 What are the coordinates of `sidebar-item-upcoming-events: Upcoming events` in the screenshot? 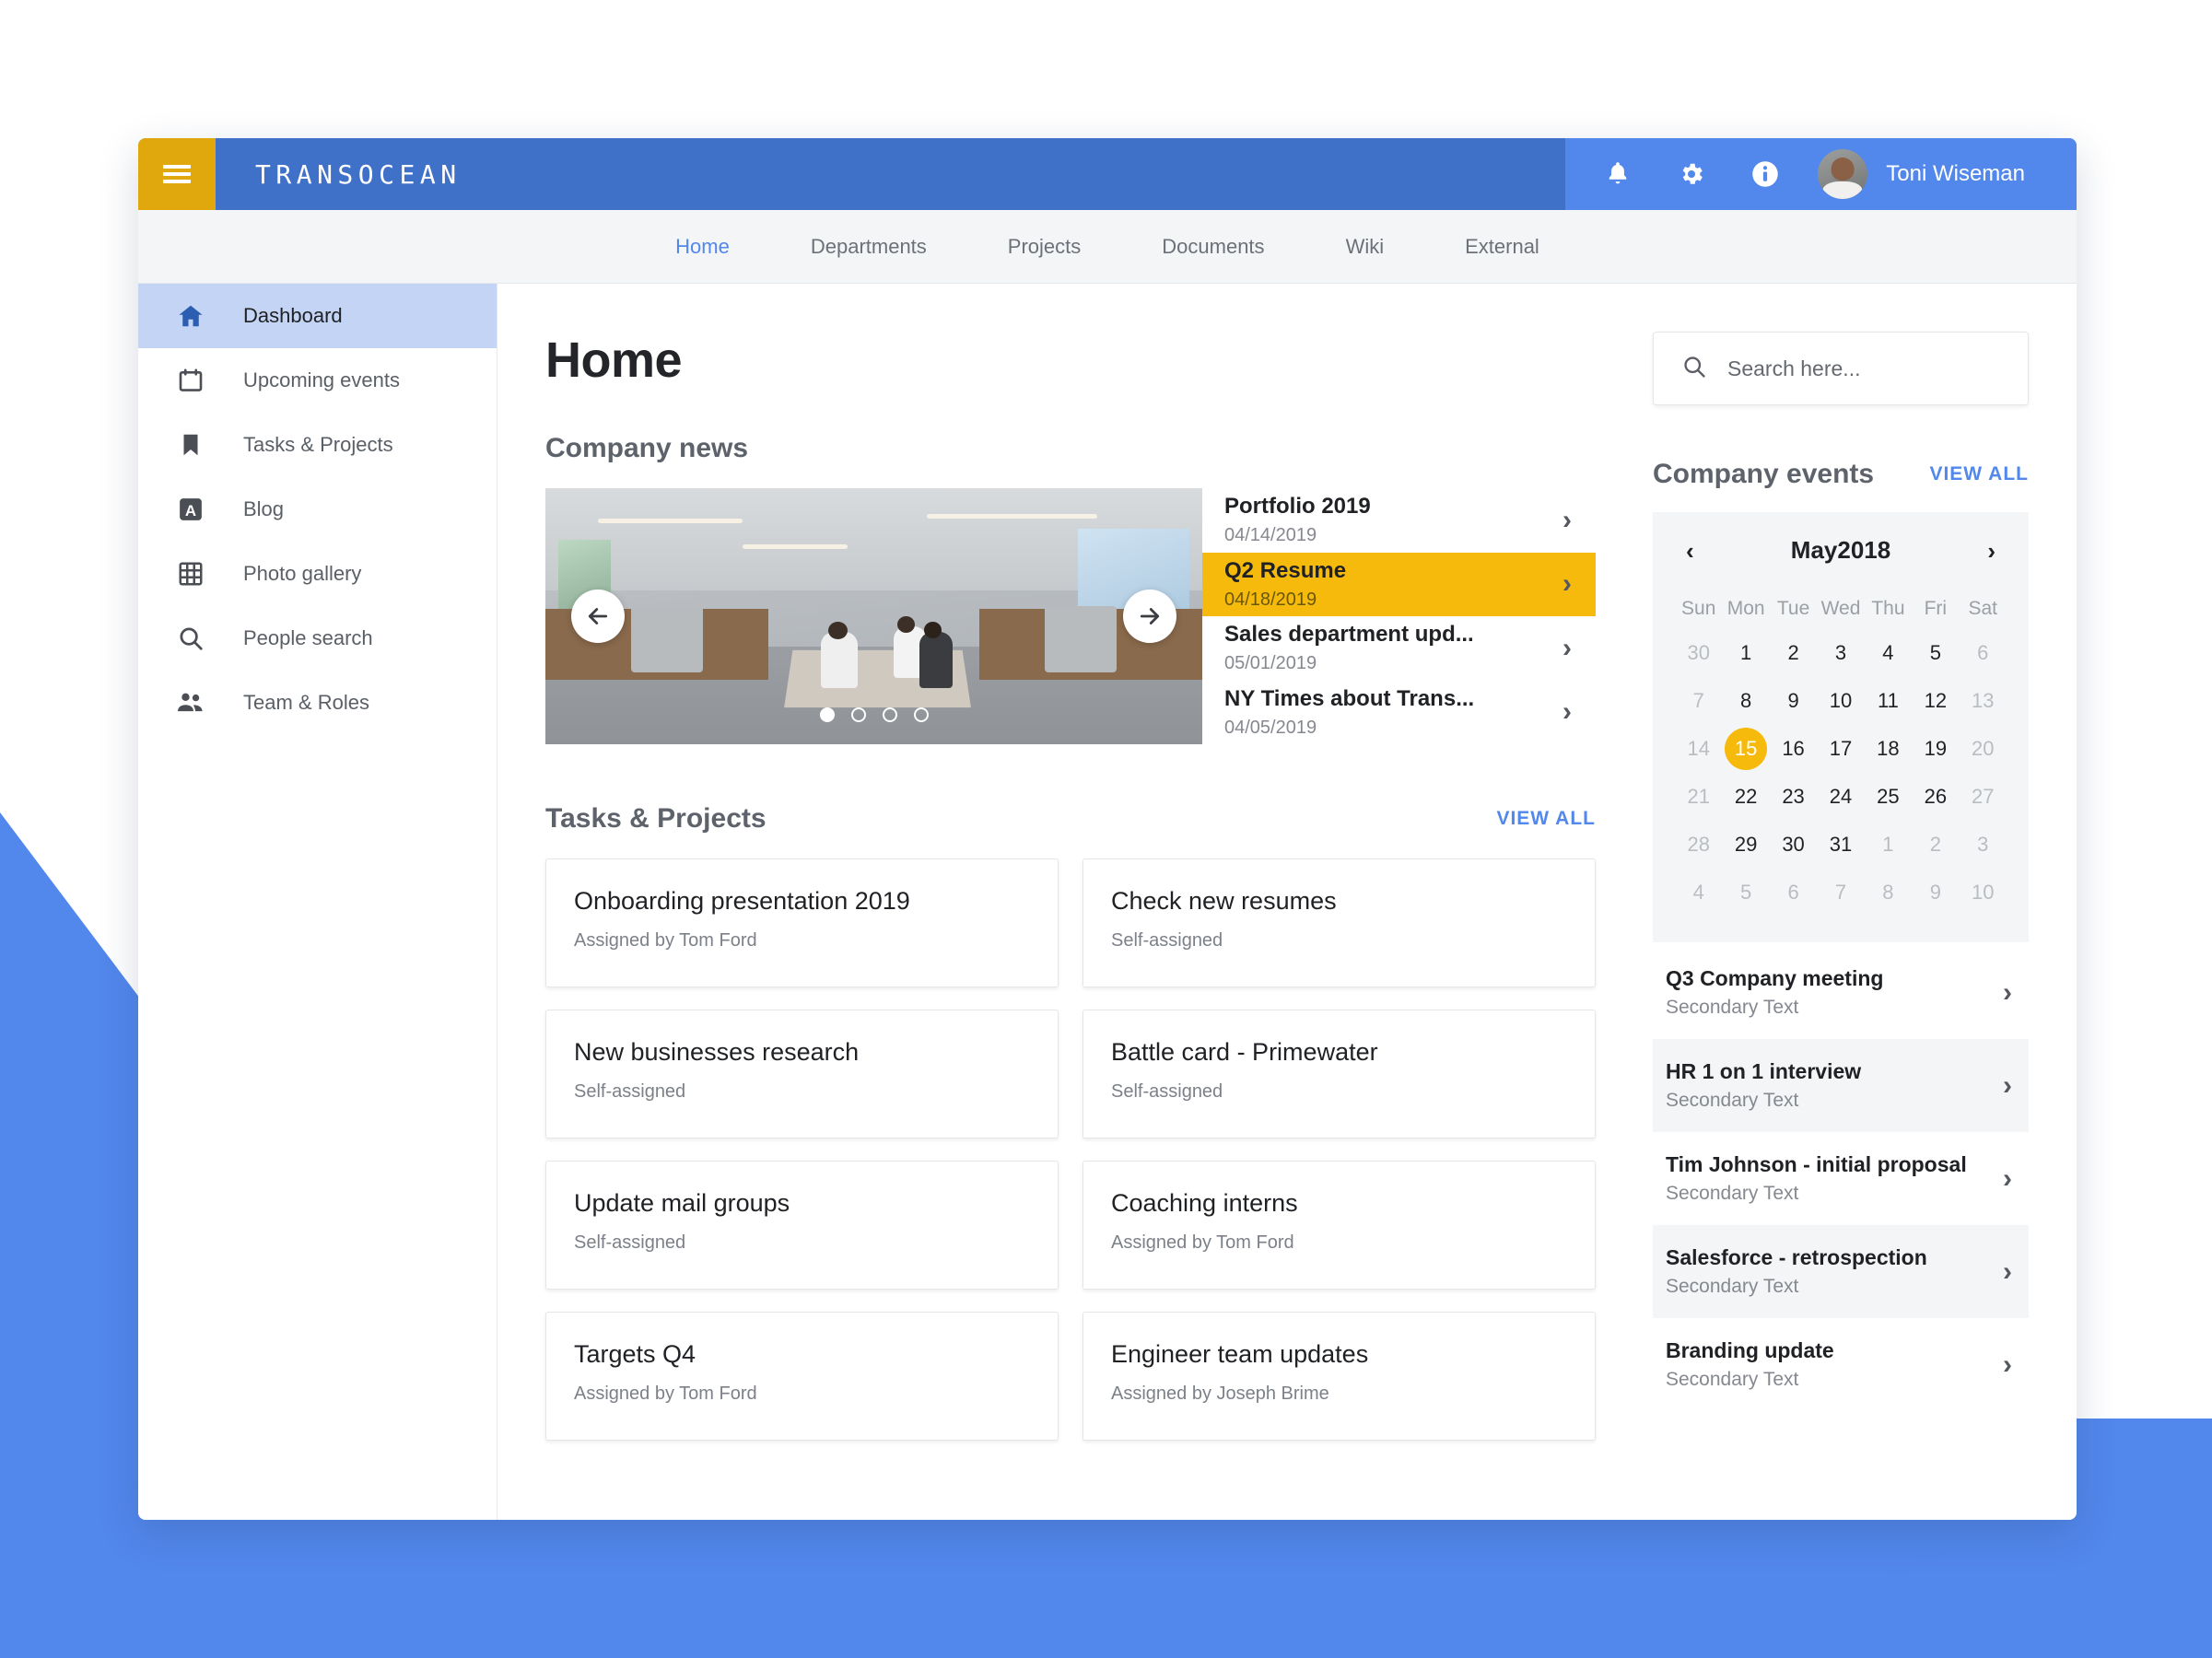 It's located at (317, 380).